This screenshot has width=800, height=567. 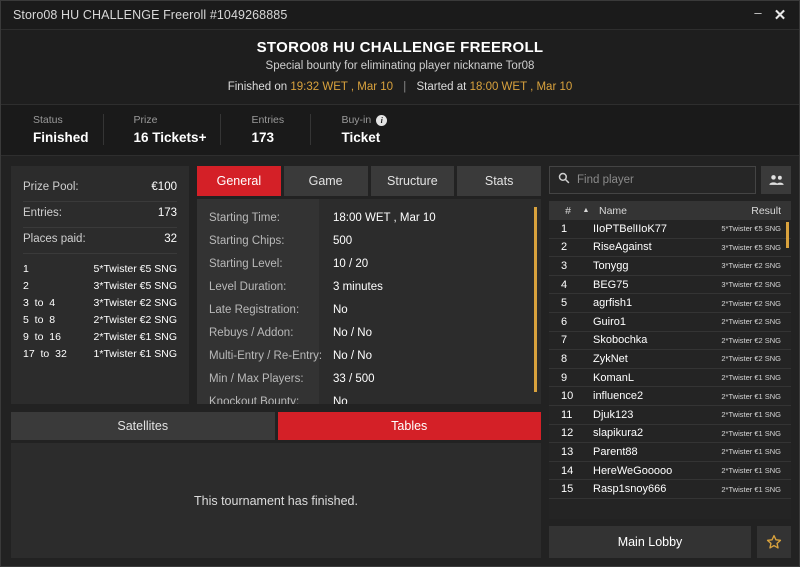 What do you see at coordinates (650, 542) in the screenshot?
I see `main-lobby-button: Main Lobby` at bounding box center [650, 542].